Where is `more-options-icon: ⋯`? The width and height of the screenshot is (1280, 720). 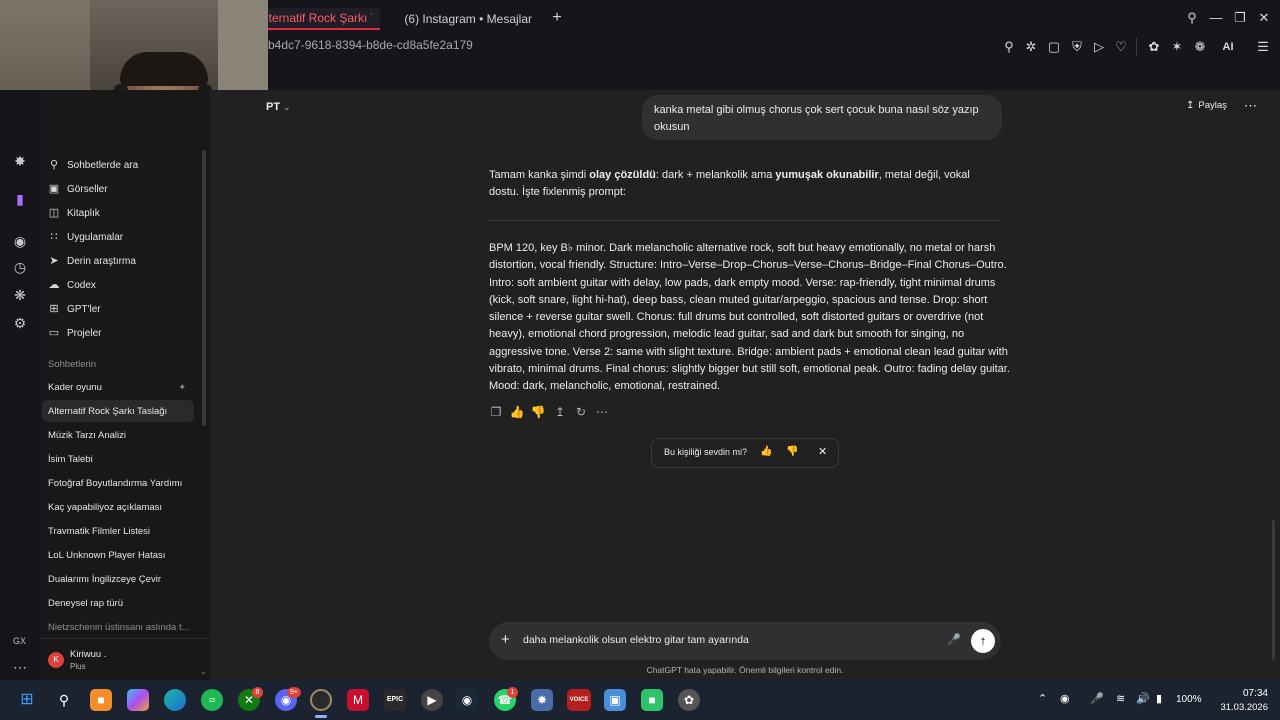
more-options-icon: ⋯ is located at coordinates (1250, 106).